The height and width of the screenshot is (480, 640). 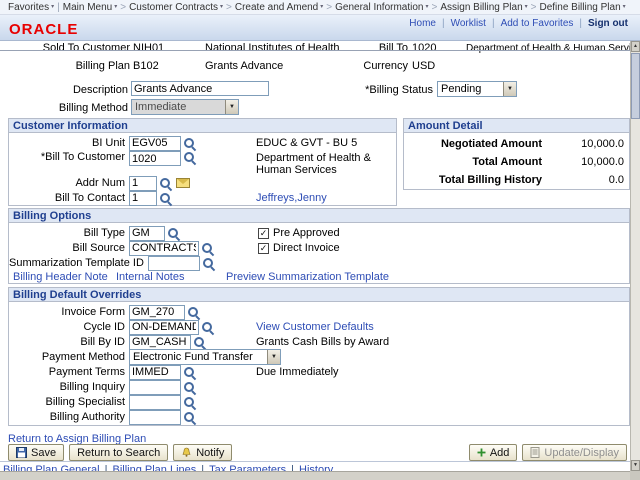 I want to click on preview-summarization-template-link: Preview Summarization Template, so click(x=307, y=277).